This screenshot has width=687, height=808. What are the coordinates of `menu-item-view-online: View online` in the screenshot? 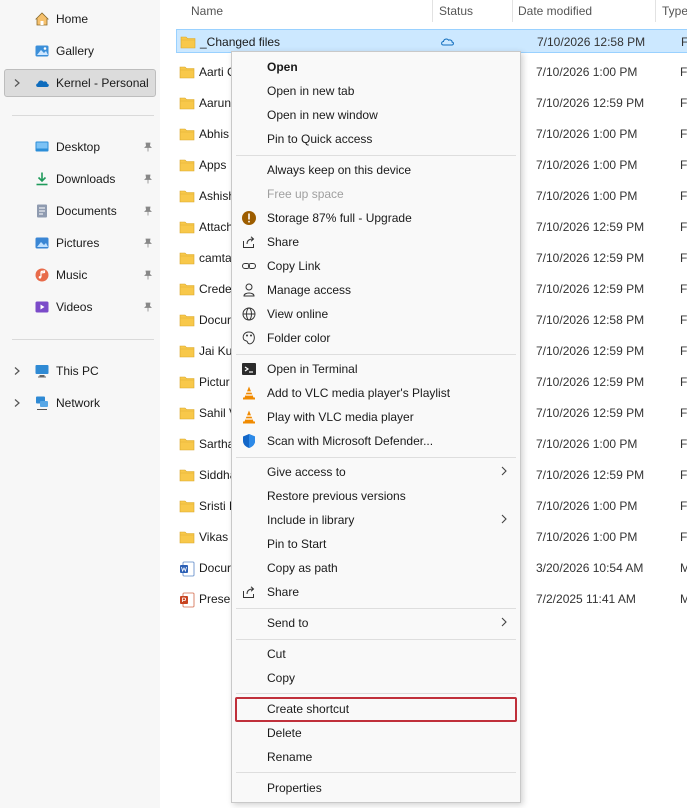 It's located at (376, 314).